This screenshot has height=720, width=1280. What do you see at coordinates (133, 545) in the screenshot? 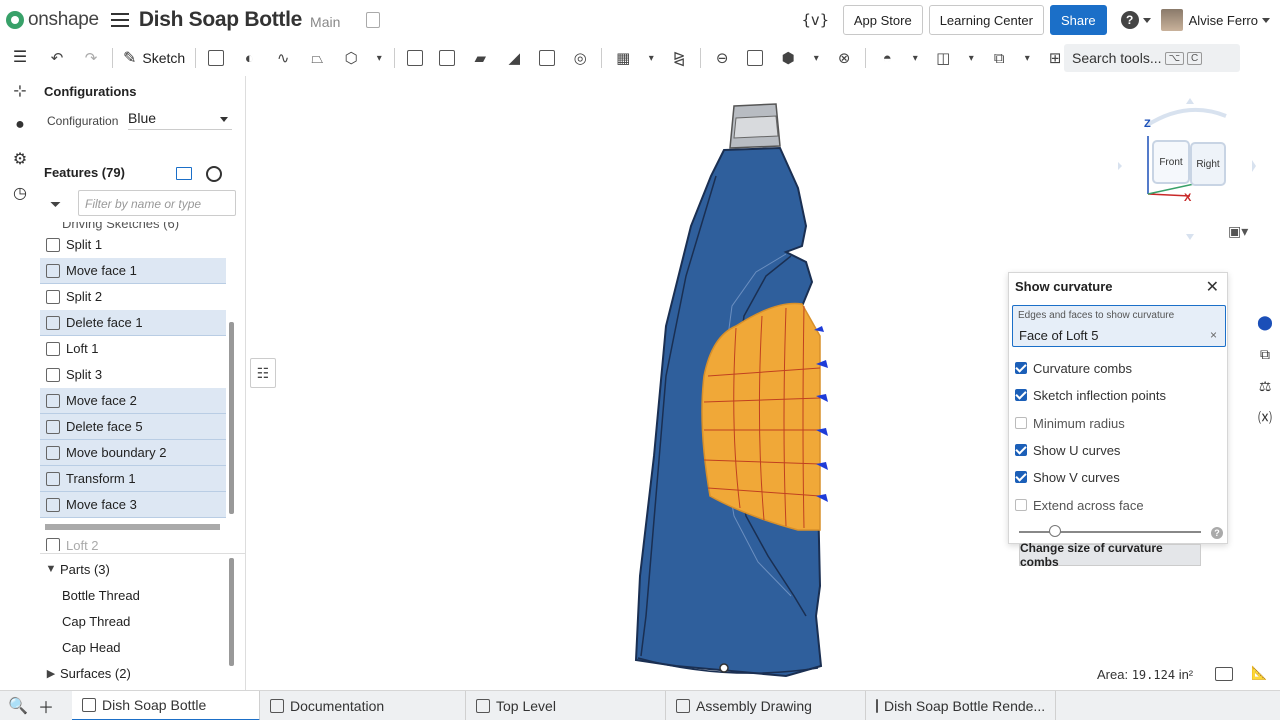
I see `list-item: Loft 2` at bounding box center [133, 545].